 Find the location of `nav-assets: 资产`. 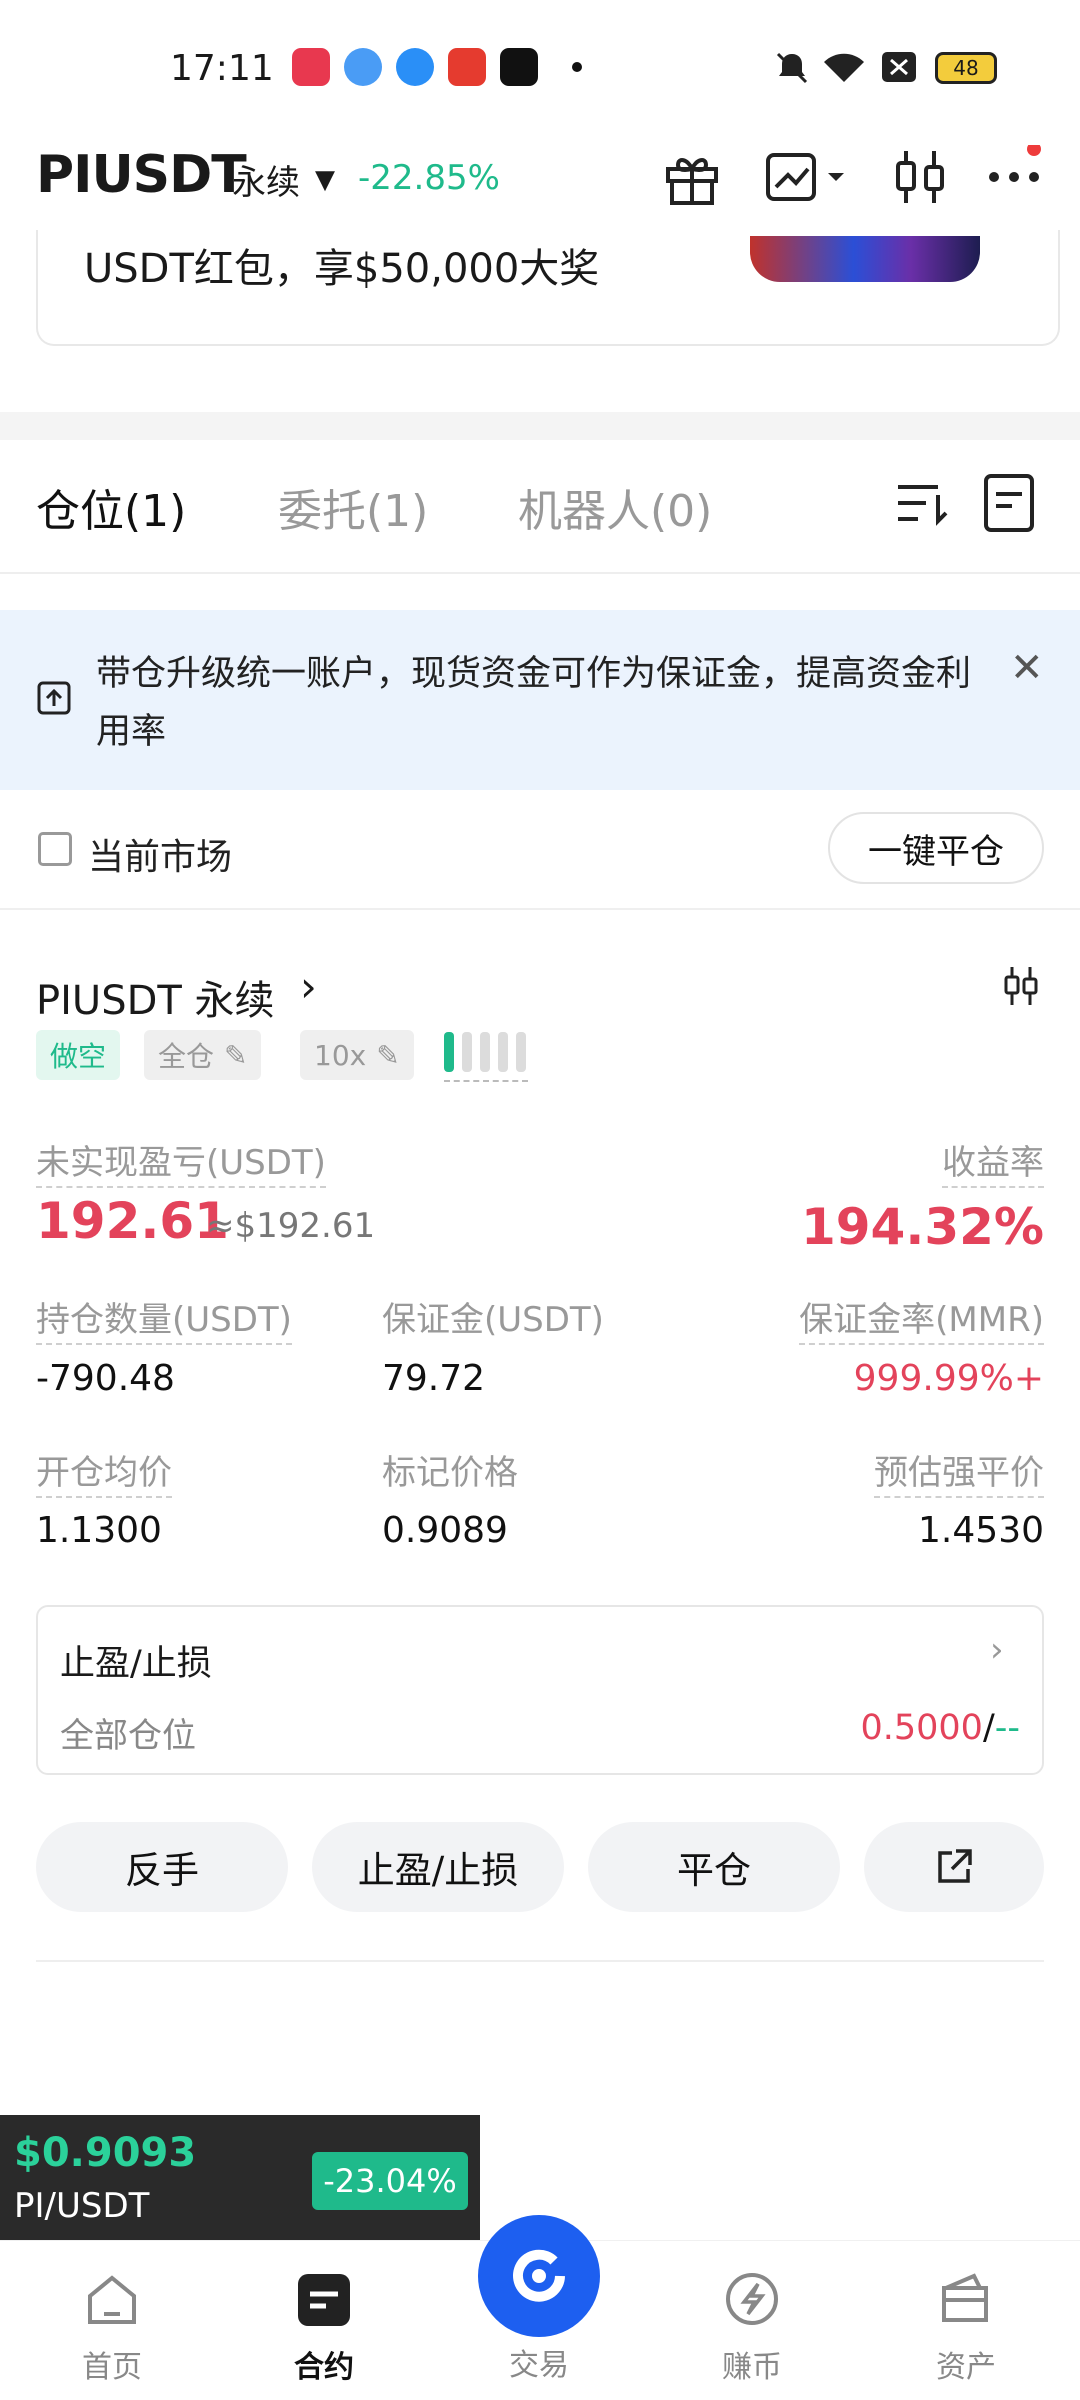

nav-assets: 资产 is located at coordinates (966, 2328).